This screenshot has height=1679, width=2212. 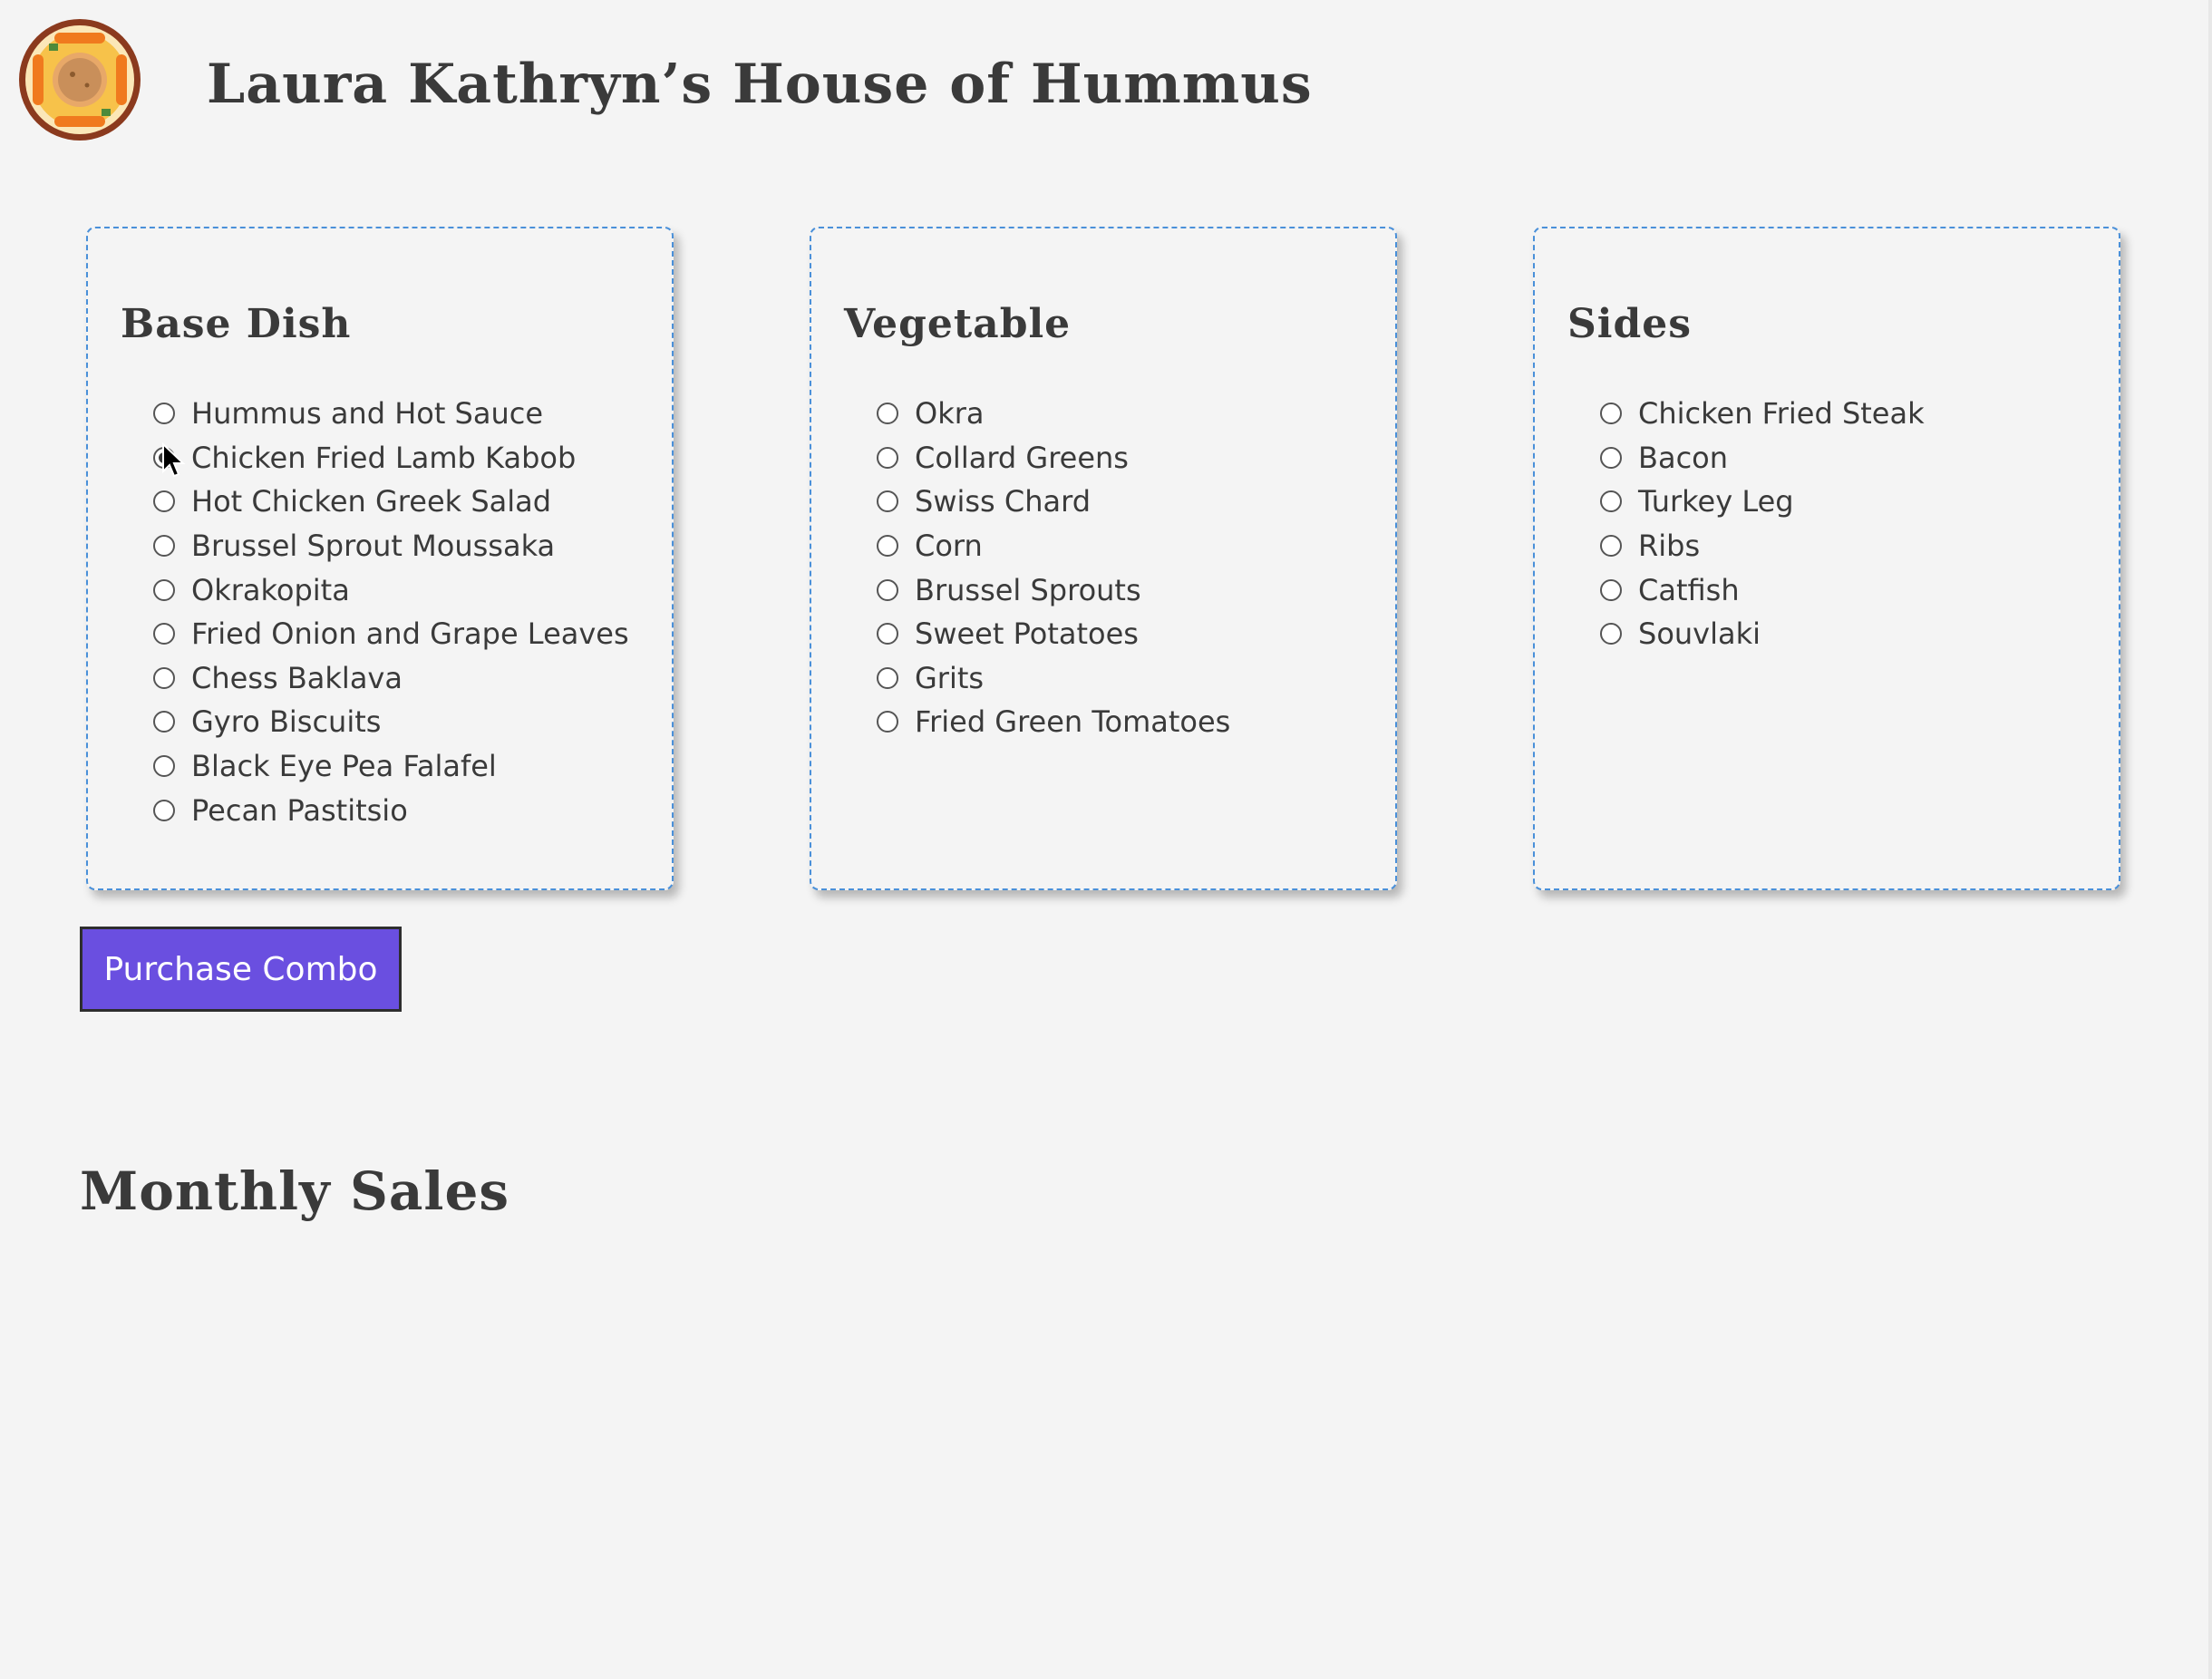 I want to click on site-header: Laura Kathryn’s House of Hummus, so click(x=1106, y=90).